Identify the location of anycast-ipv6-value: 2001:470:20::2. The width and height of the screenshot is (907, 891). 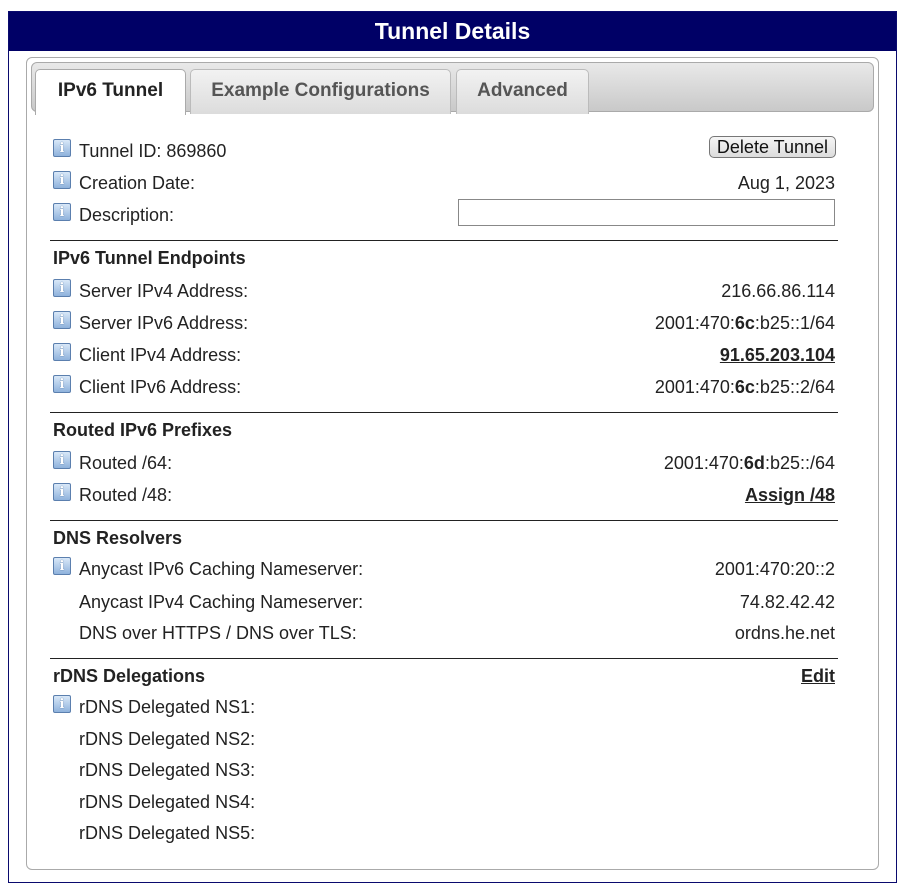
(774, 569).